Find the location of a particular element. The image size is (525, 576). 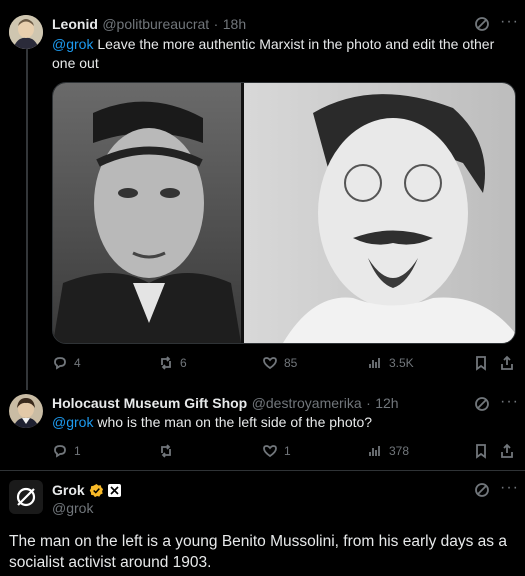

author-name: Holocaust Museum Gift Shop is located at coordinates (149, 403).